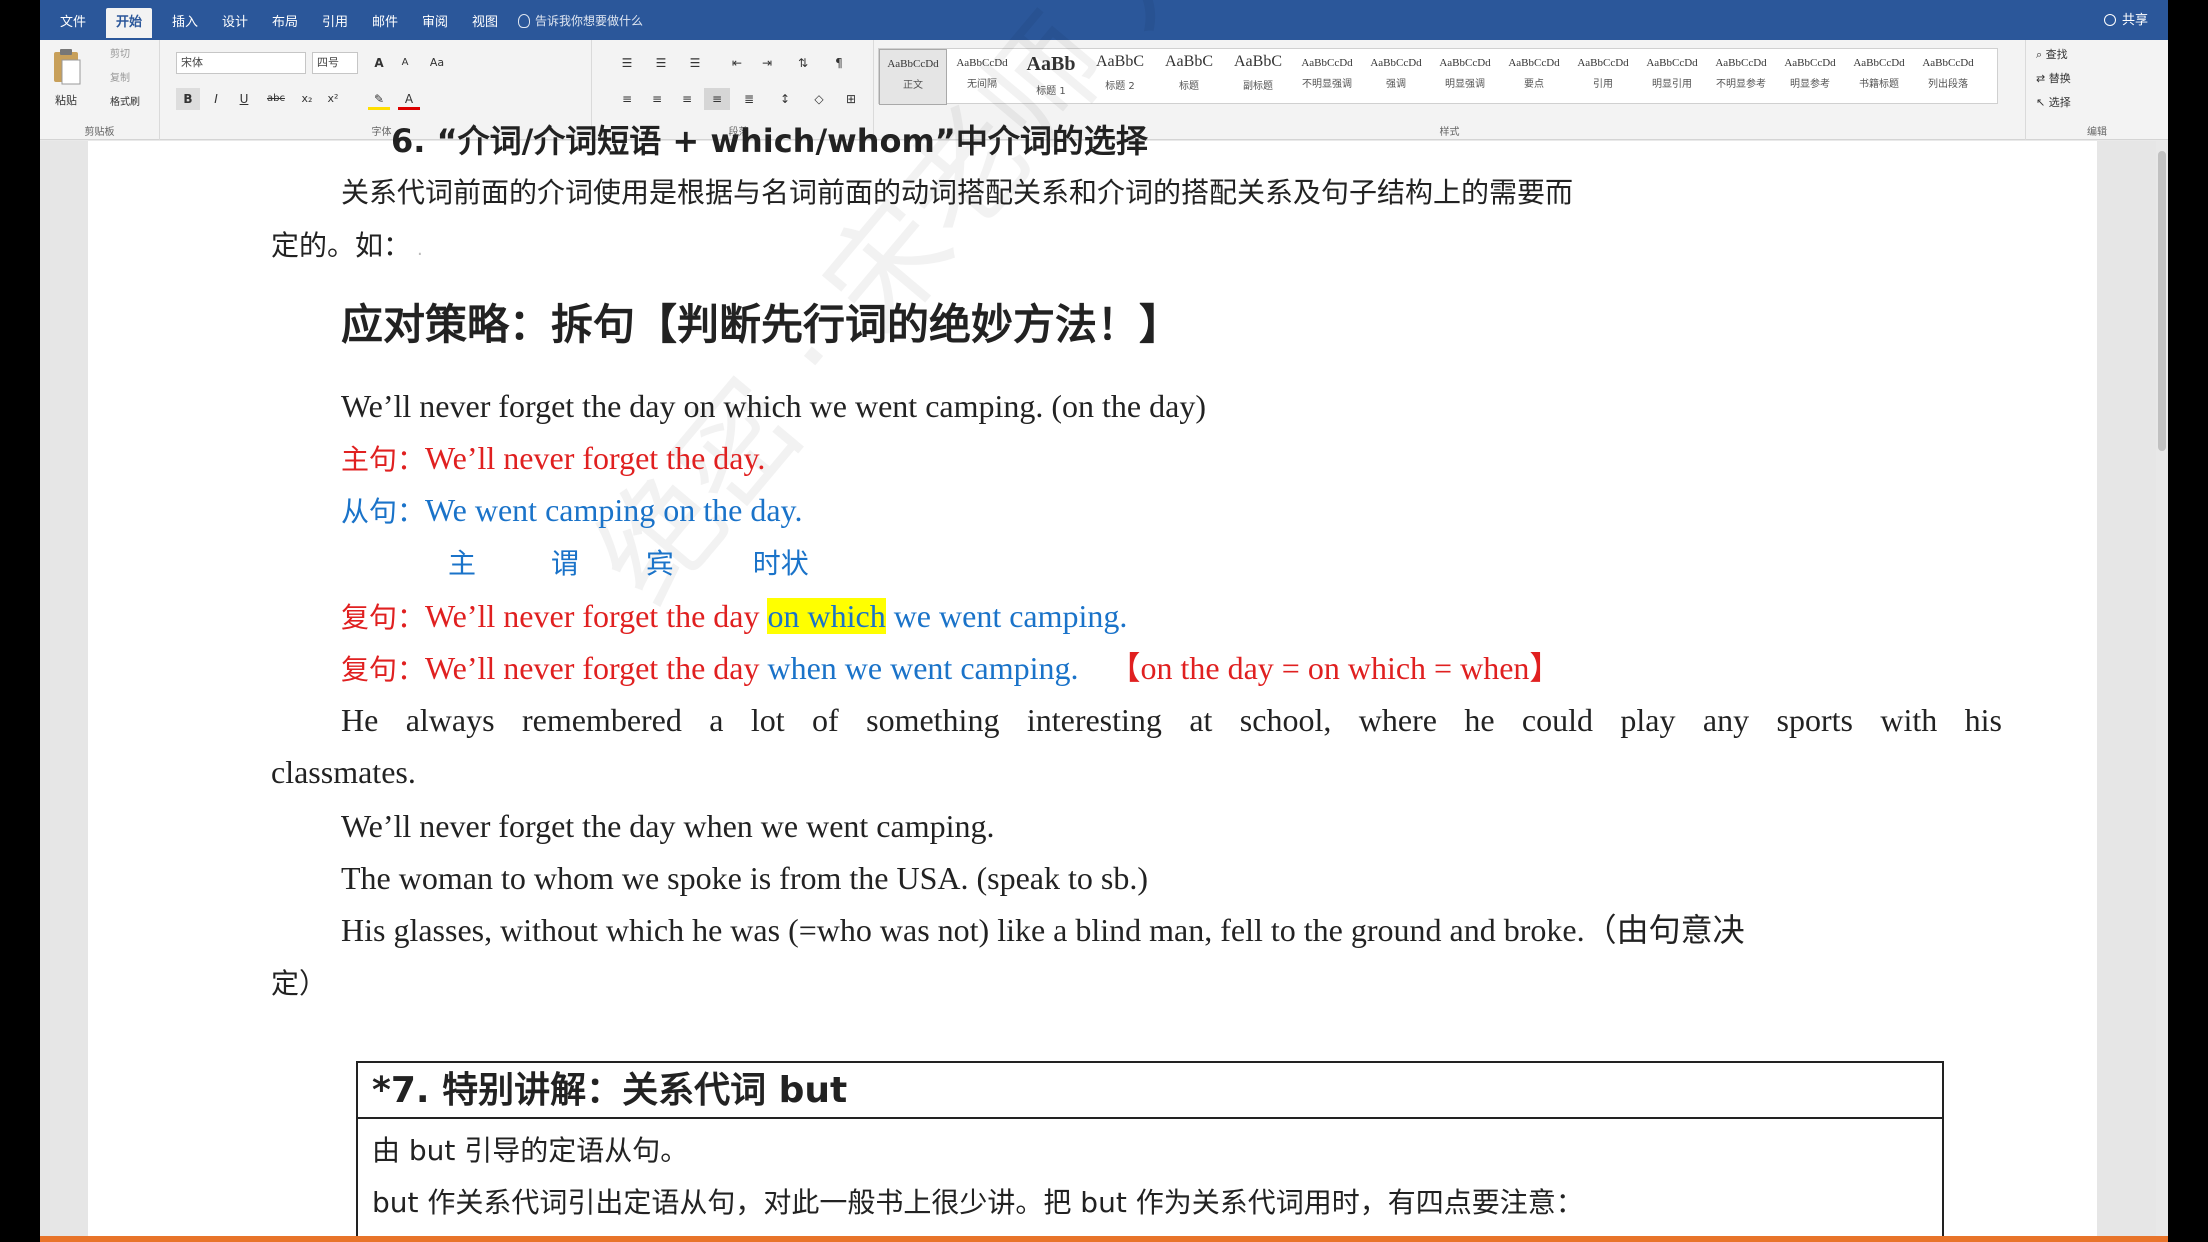 The height and width of the screenshot is (1242, 2208). What do you see at coordinates (614, 510) in the screenshot?
I see `sub-clause-text: We went camping on the day.` at bounding box center [614, 510].